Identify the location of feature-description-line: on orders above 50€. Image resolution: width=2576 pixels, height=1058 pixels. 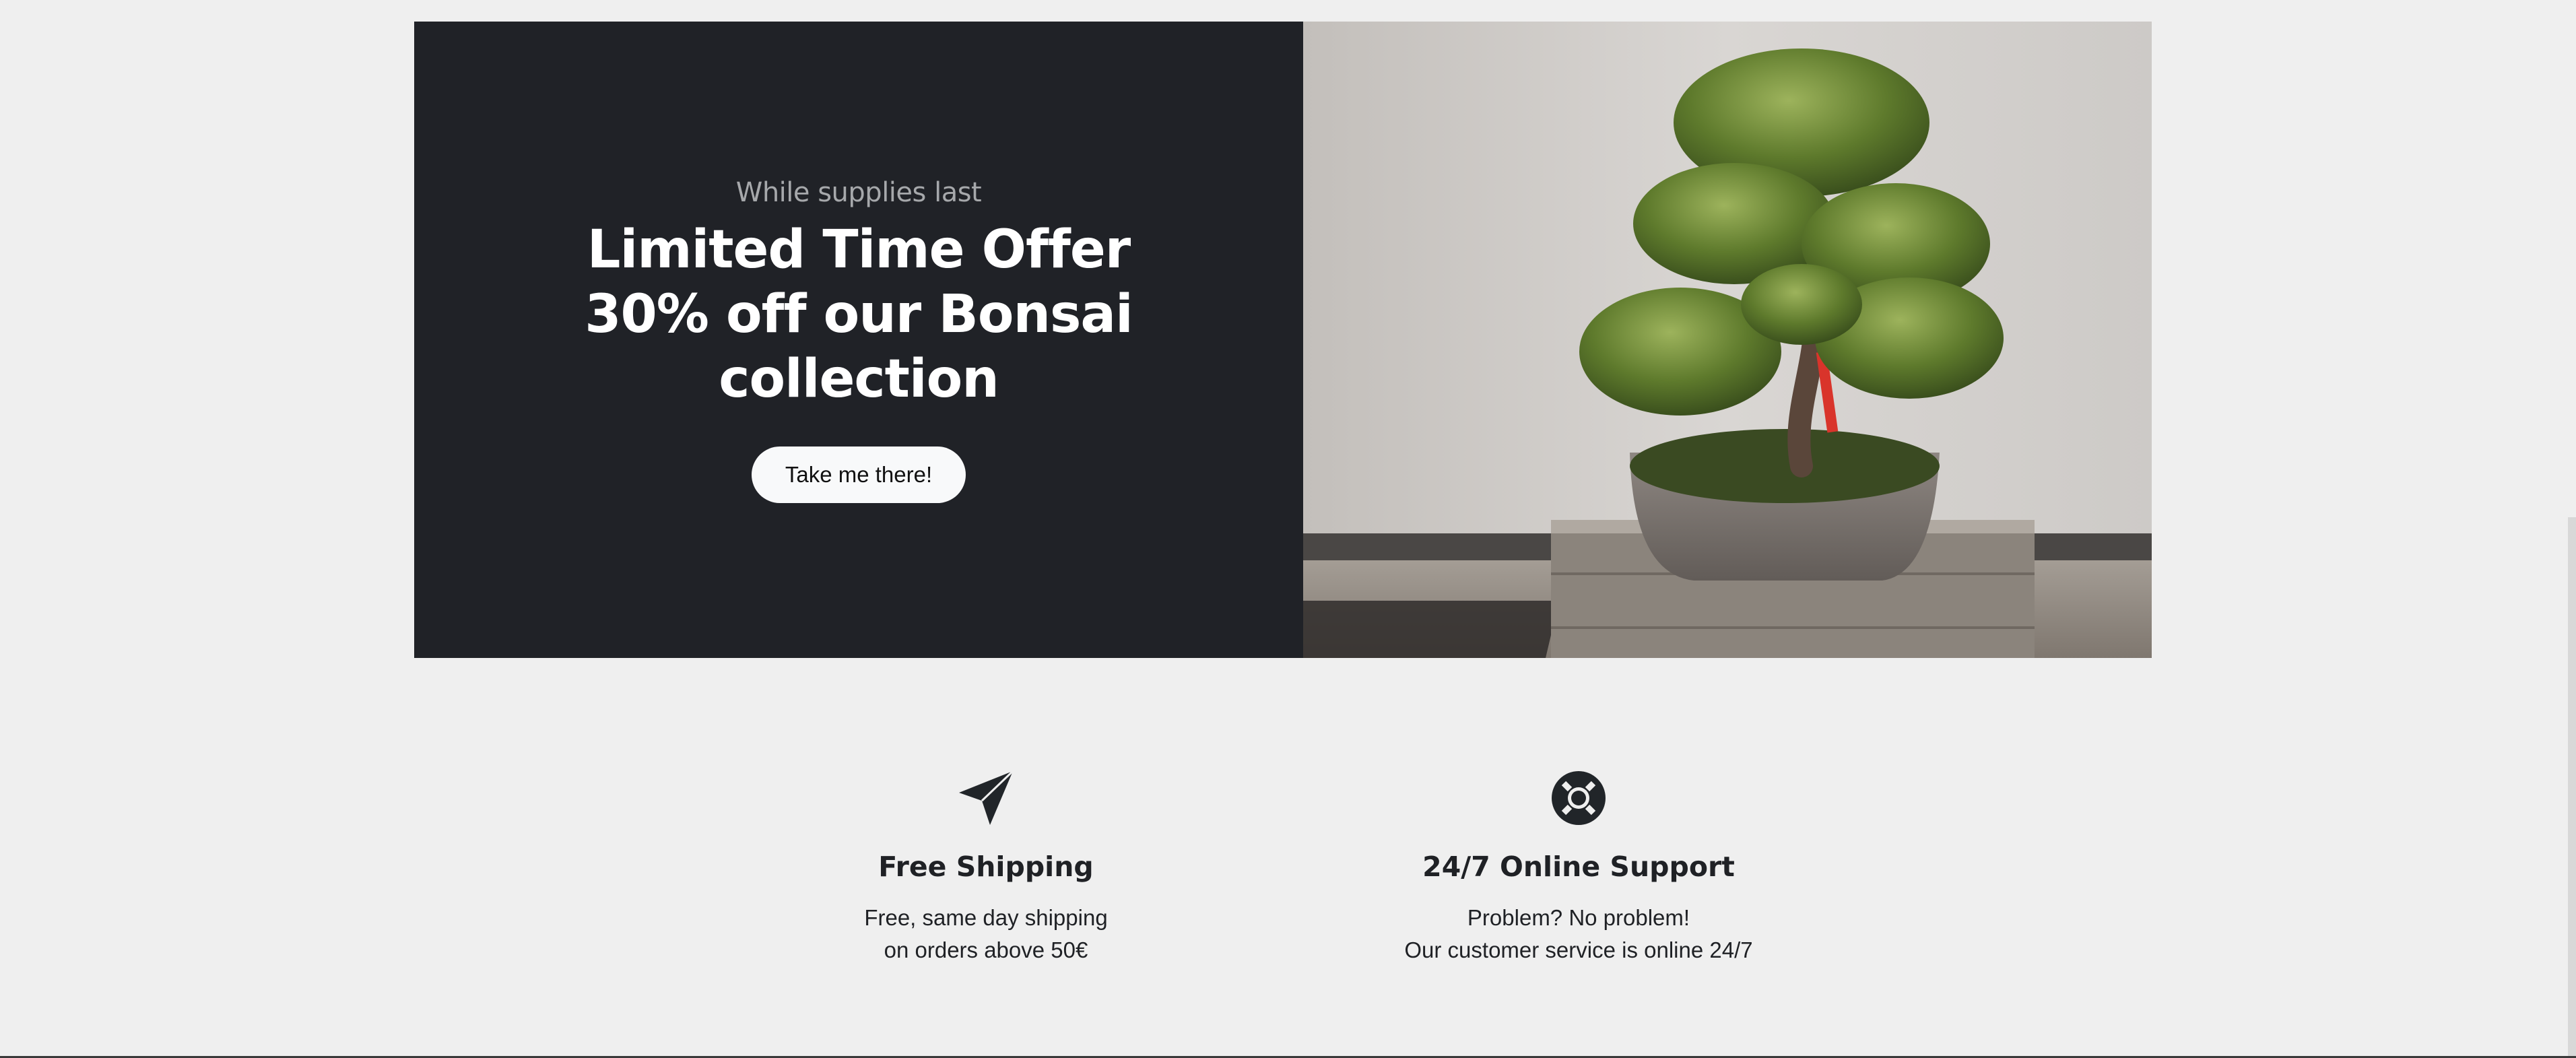
(986, 950).